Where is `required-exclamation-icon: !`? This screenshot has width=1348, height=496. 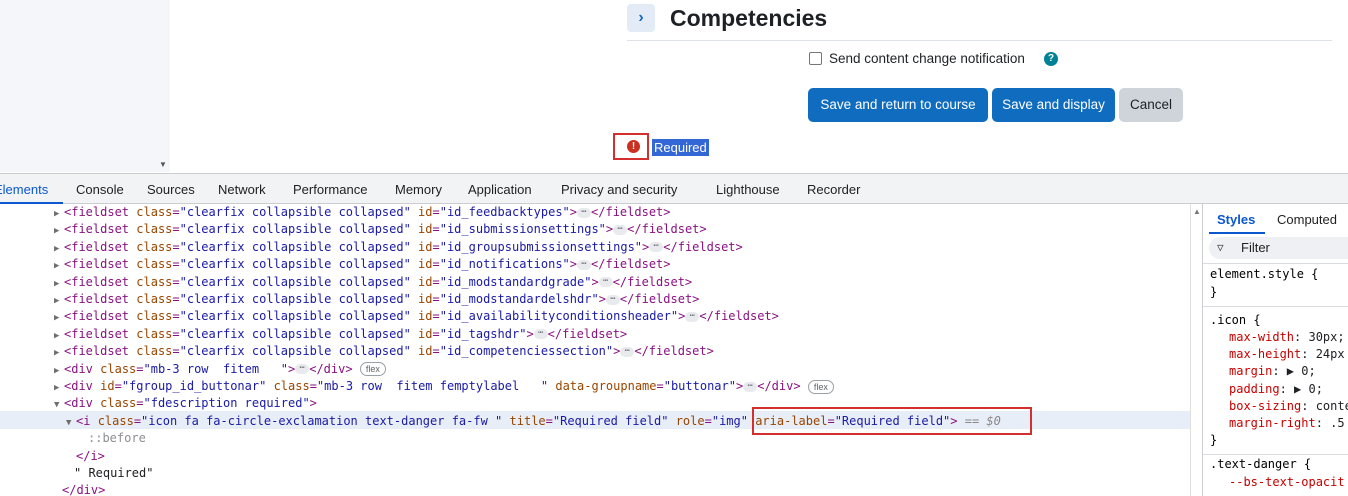 required-exclamation-icon: ! is located at coordinates (633, 146).